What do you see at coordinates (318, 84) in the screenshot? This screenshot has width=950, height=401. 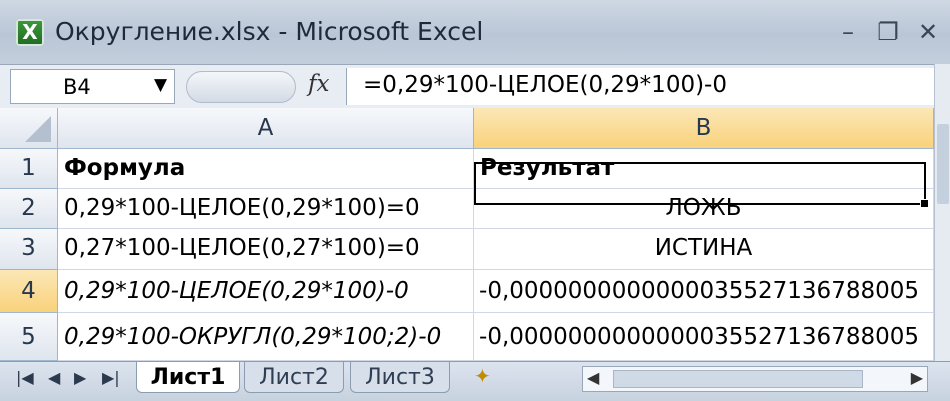 I see `insert-function-icon: fx` at bounding box center [318, 84].